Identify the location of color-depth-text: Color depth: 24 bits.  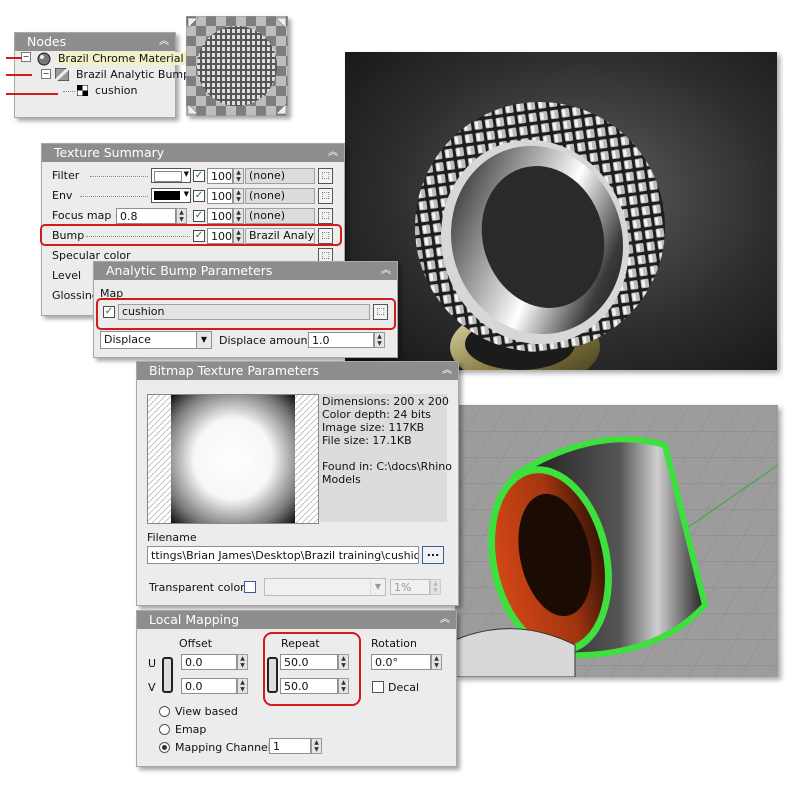
(377, 414).